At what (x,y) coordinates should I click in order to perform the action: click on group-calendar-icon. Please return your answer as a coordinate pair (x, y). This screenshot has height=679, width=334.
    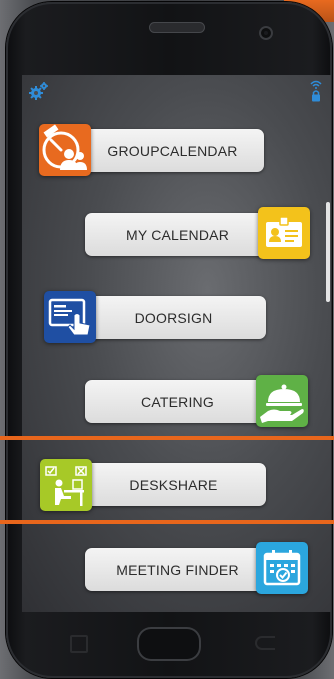
    Looking at the image, I should click on (65, 150).